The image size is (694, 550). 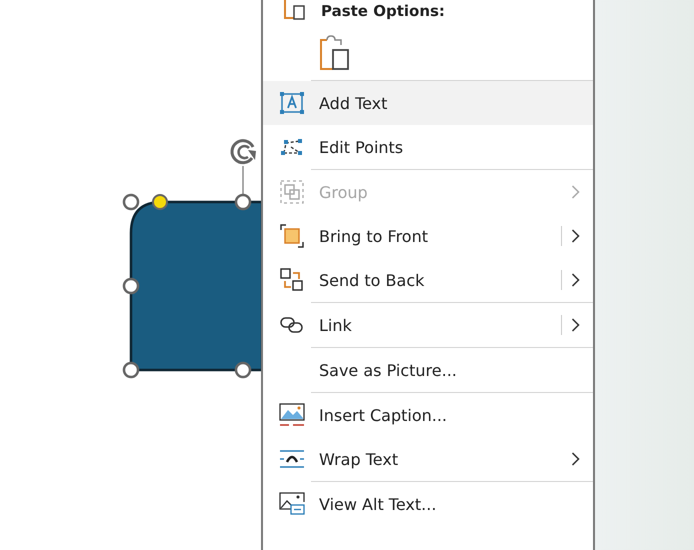 I want to click on menu-item: Wrap Text, so click(x=428, y=459).